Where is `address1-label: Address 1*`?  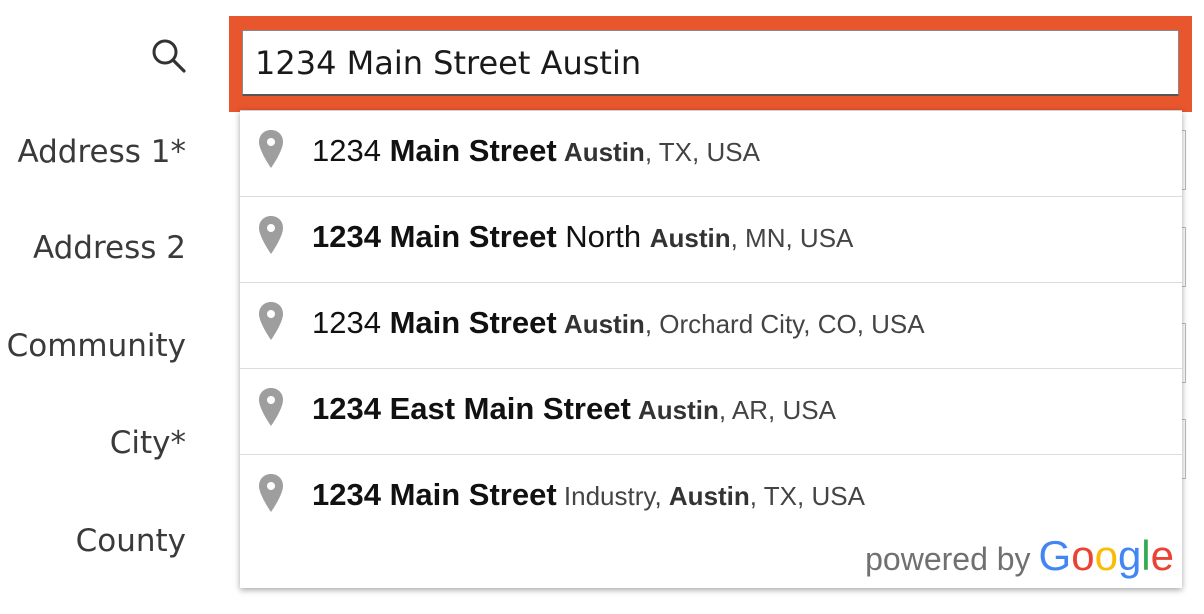 address1-label: Address 1* is located at coordinates (101, 152).